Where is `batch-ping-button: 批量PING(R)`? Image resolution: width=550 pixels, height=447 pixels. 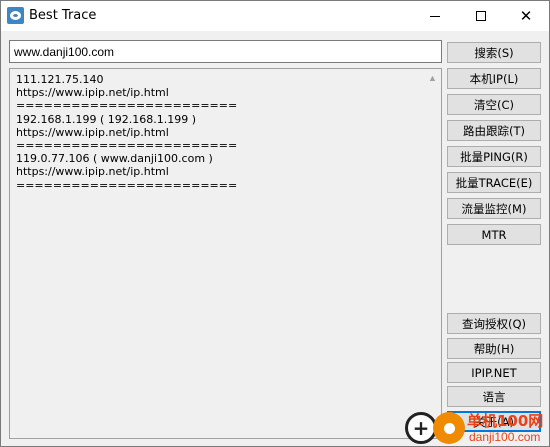 batch-ping-button: 批量PING(R) is located at coordinates (494, 156).